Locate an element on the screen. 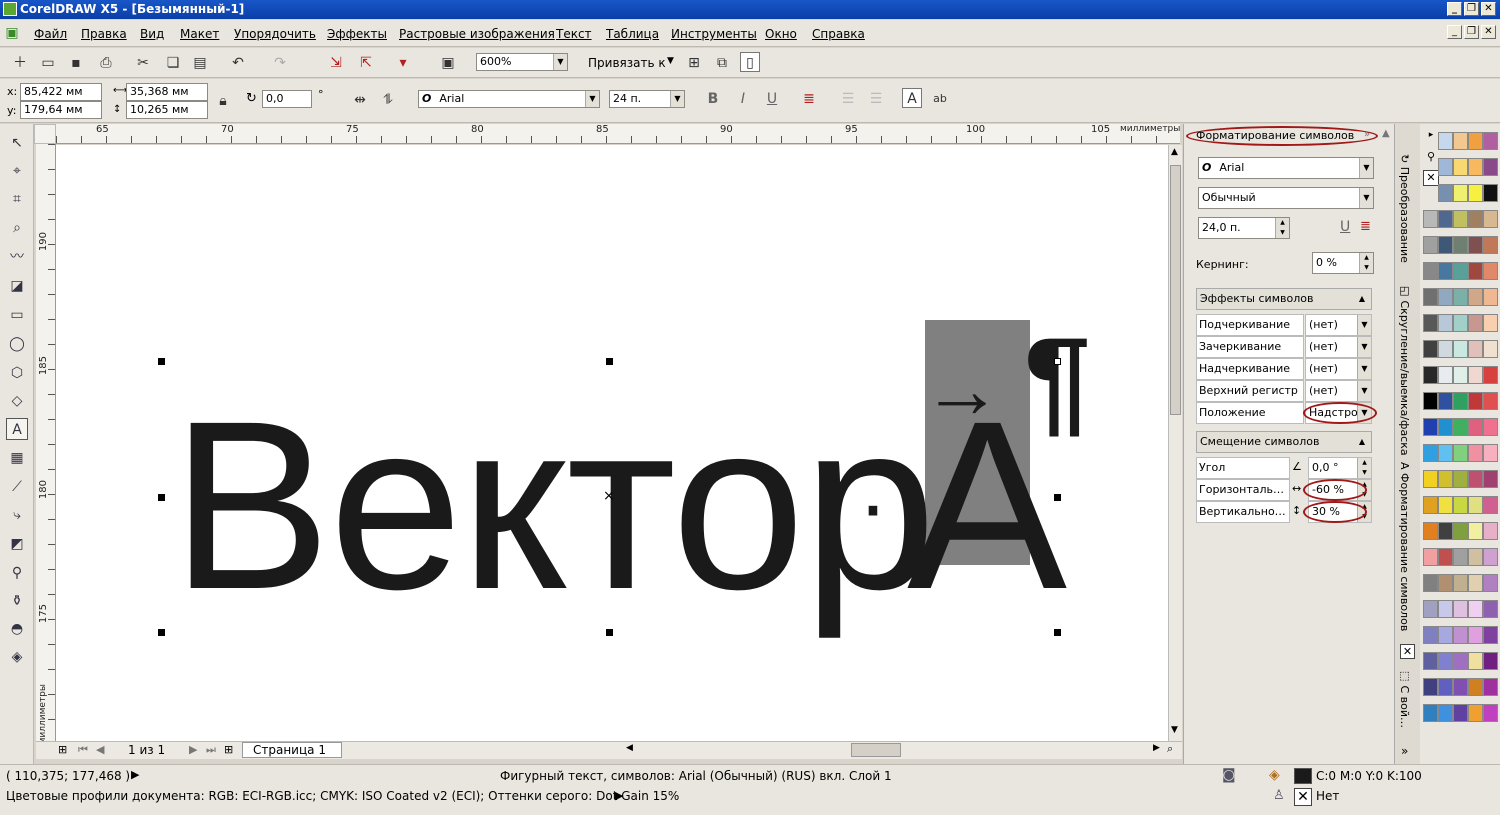  mirror-h-icon: ⇹ is located at coordinates (360, 100).